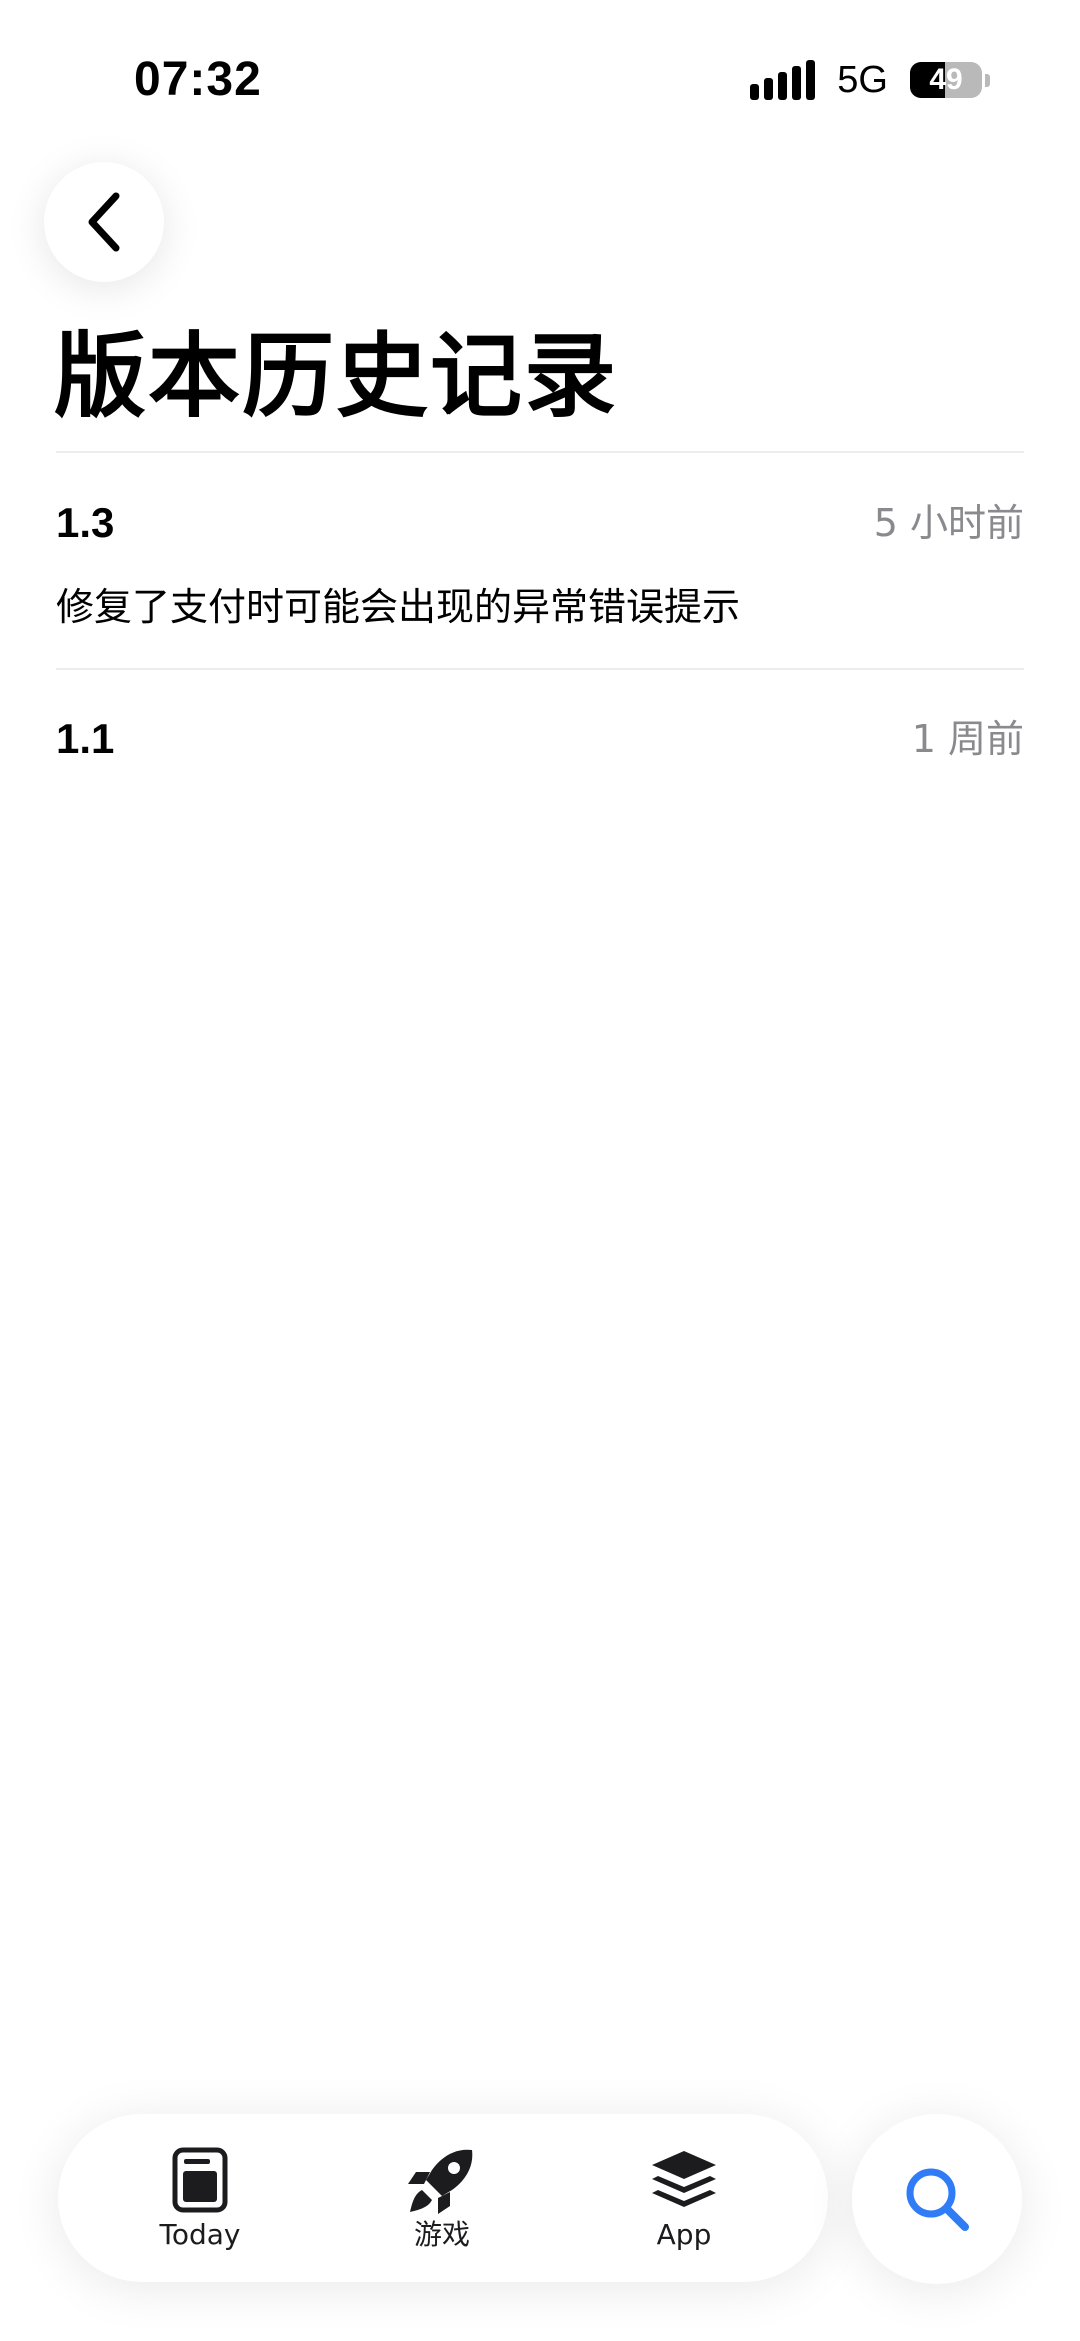  I want to click on search-icon, so click(937, 2199).